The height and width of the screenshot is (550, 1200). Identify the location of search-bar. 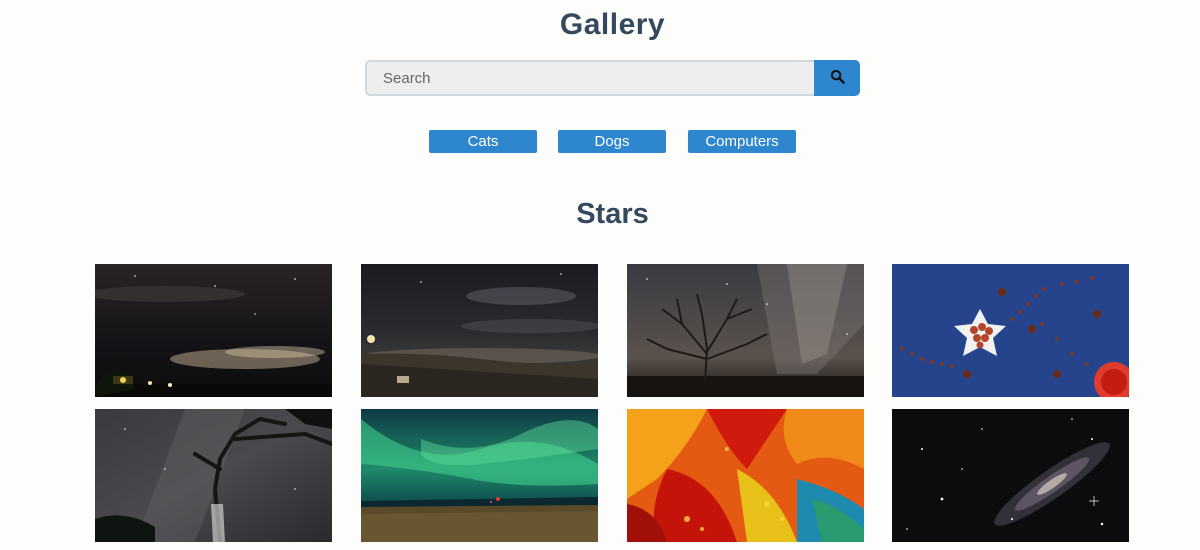
(612, 78).